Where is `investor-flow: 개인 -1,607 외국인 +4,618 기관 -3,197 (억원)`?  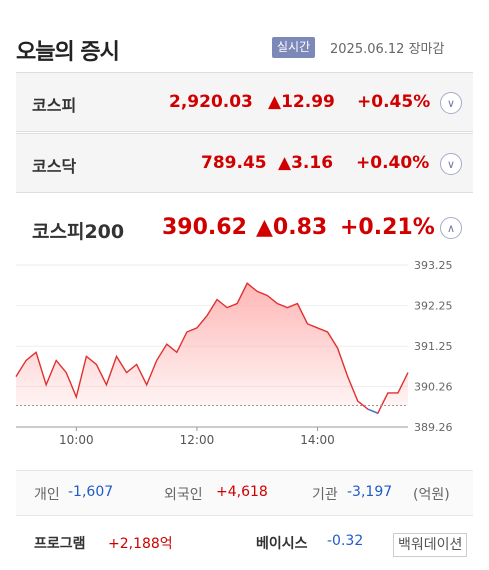
investor-flow: 개인 -1,607 외국인 +4,618 기관 -3,197 (억원) is located at coordinates (244, 493).